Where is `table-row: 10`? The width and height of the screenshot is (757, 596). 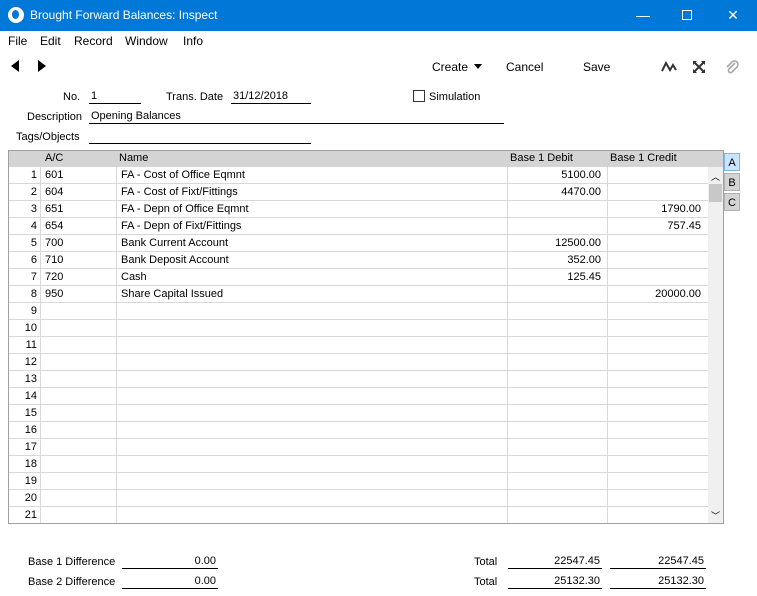 table-row: 10 is located at coordinates (359, 328).